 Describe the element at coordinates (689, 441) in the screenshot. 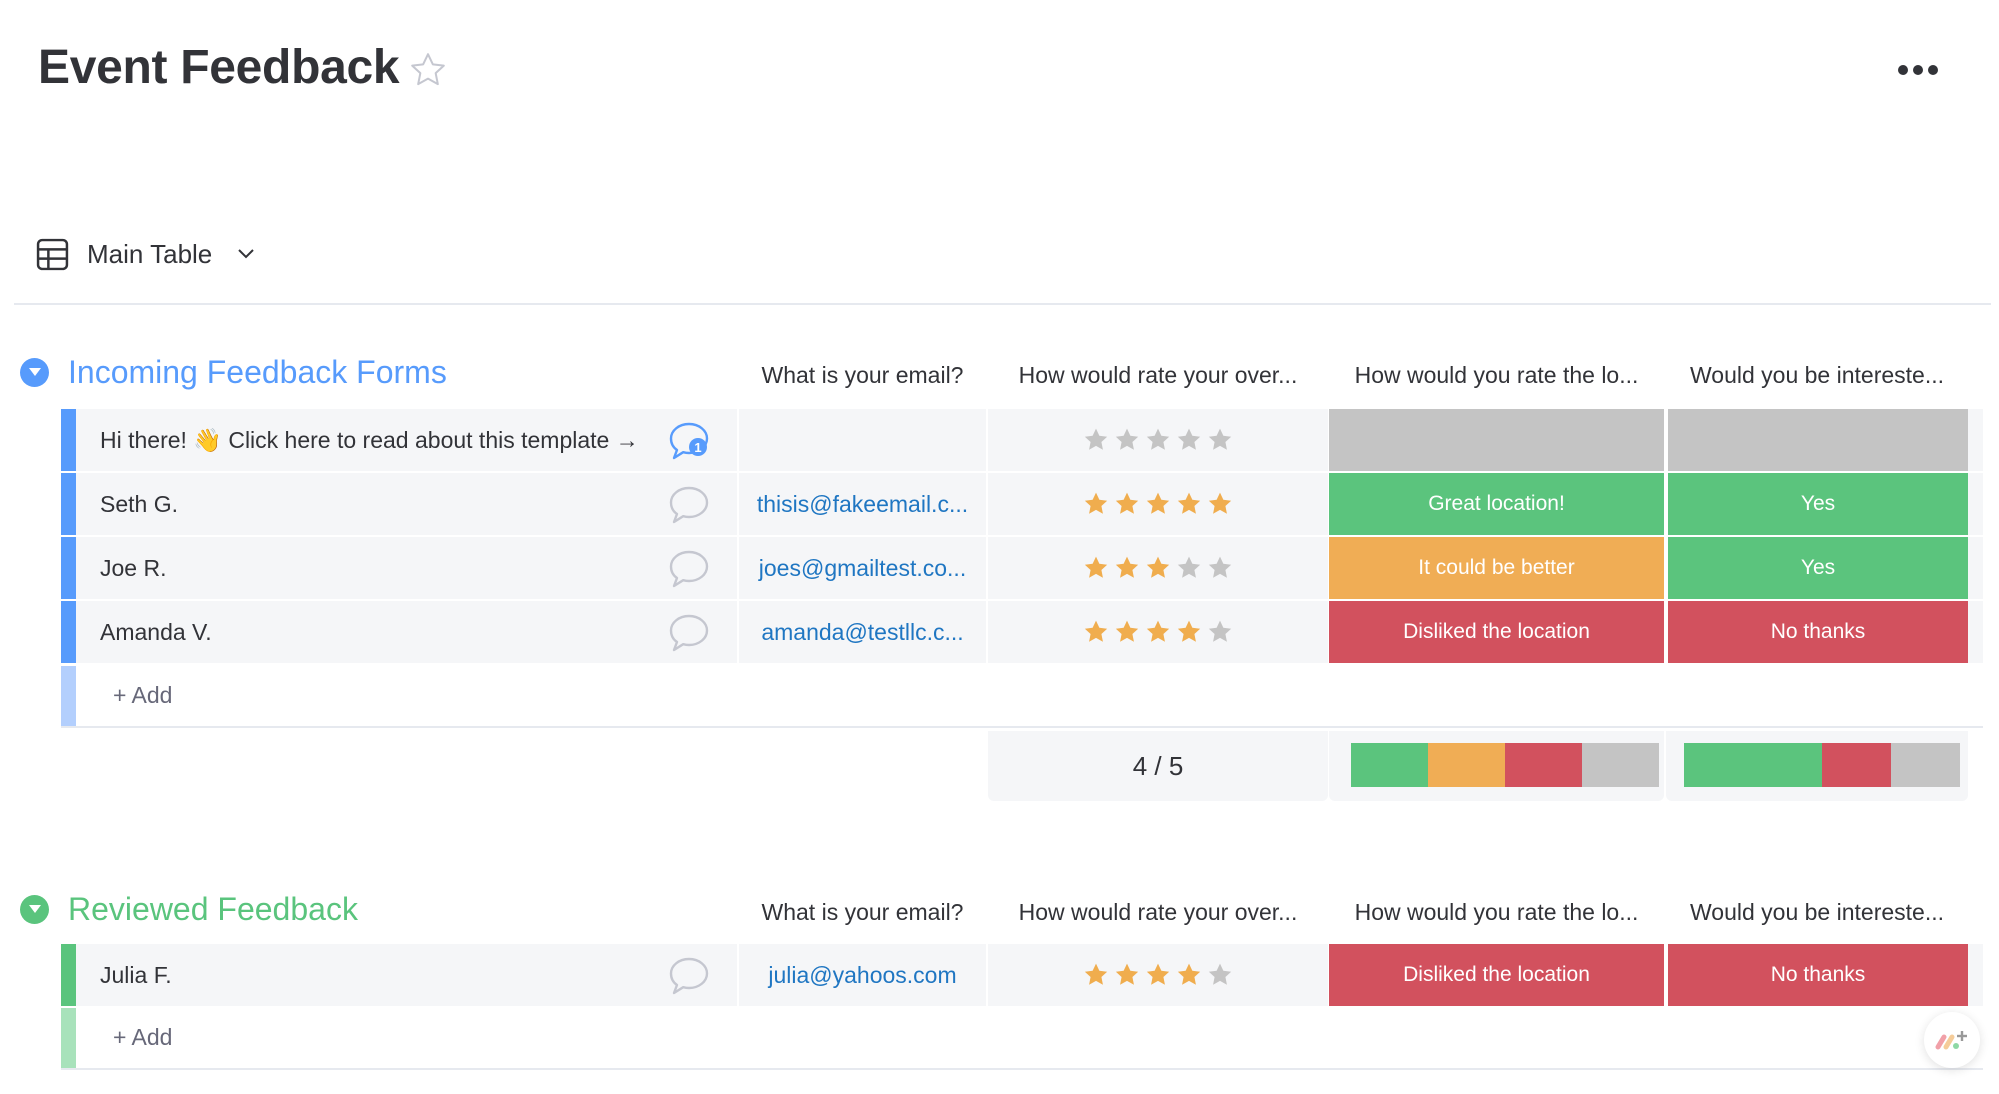

I see `comment-bubble-icon: 1` at that location.